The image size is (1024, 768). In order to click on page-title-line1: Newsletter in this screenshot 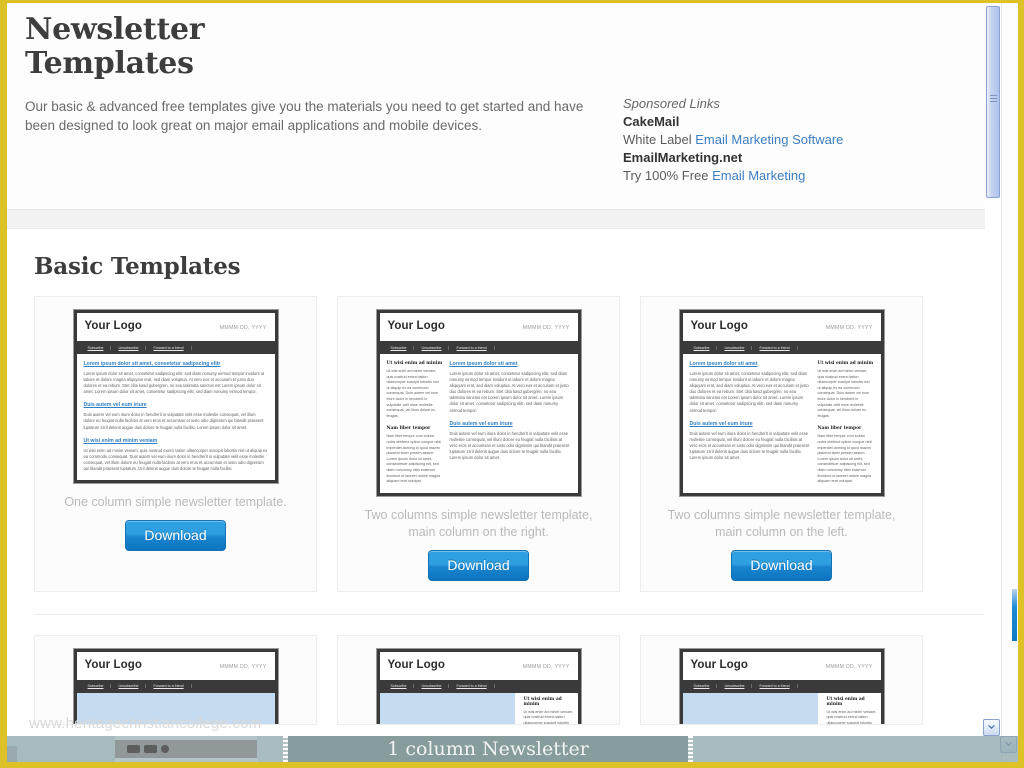, I will do `click(115, 29)`.